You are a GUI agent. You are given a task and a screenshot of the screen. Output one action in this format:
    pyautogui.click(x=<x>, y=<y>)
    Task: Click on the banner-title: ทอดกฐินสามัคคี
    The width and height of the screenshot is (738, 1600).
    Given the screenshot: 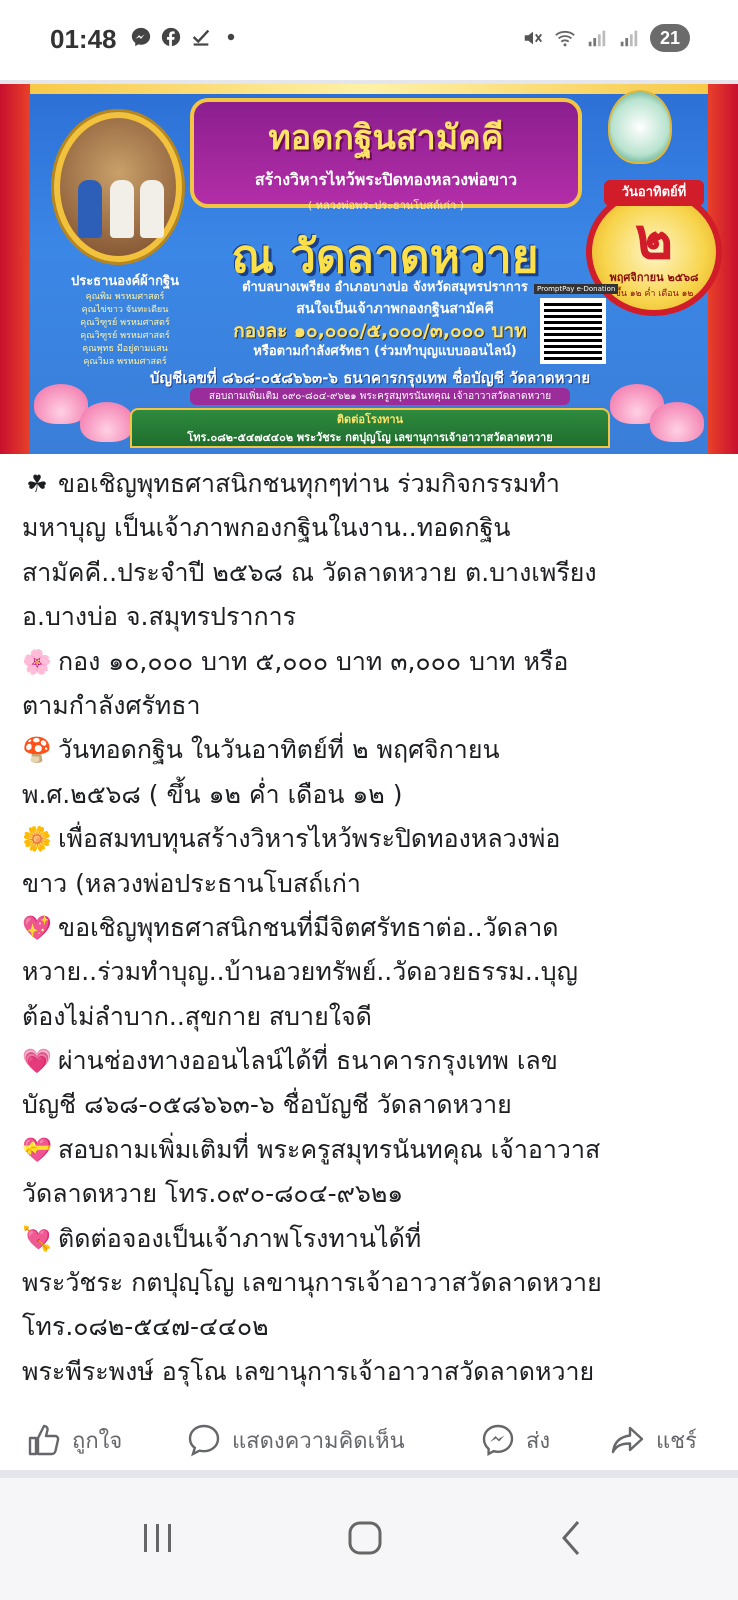 What is the action you would take?
    pyautogui.click(x=386, y=138)
    